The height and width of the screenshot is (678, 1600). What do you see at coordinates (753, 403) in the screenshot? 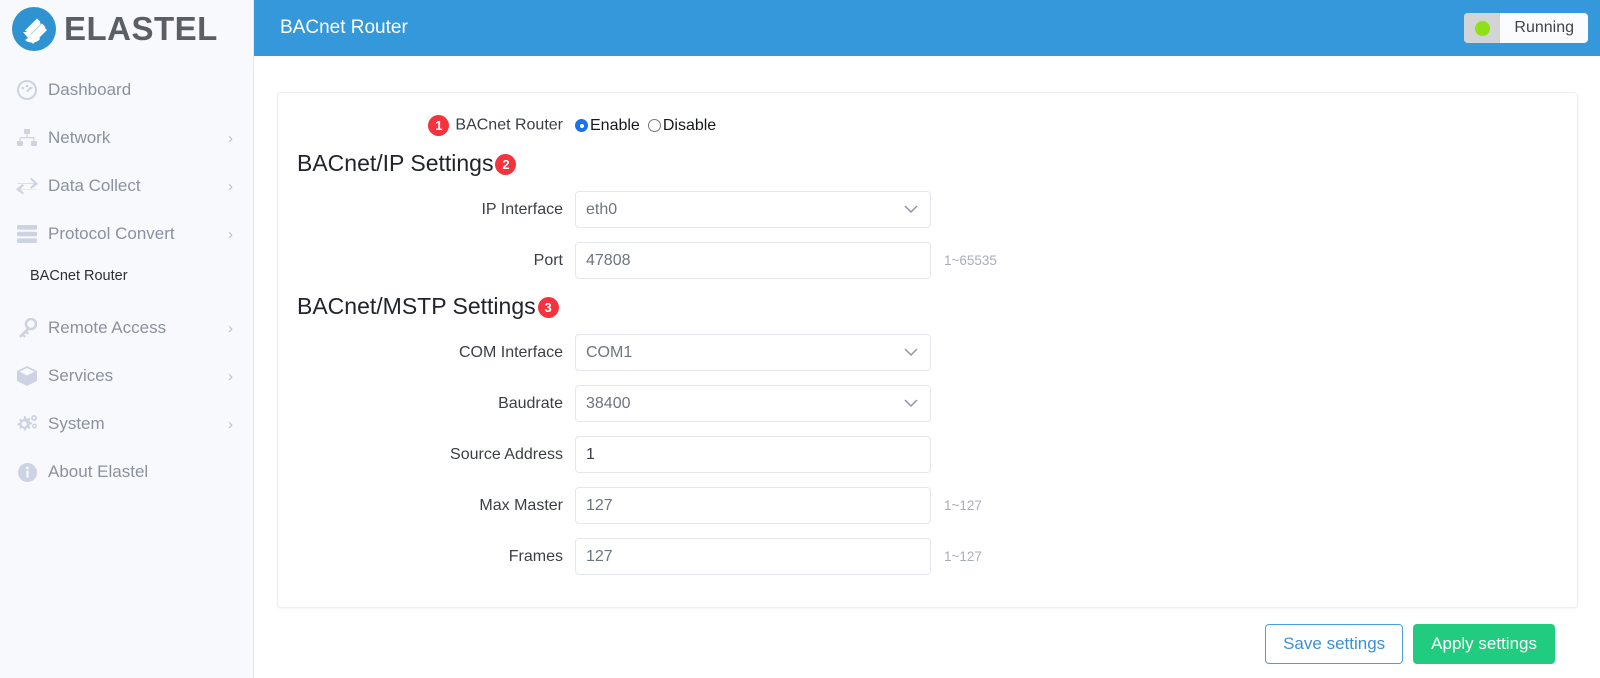
I see `baudrate-select: 38400` at bounding box center [753, 403].